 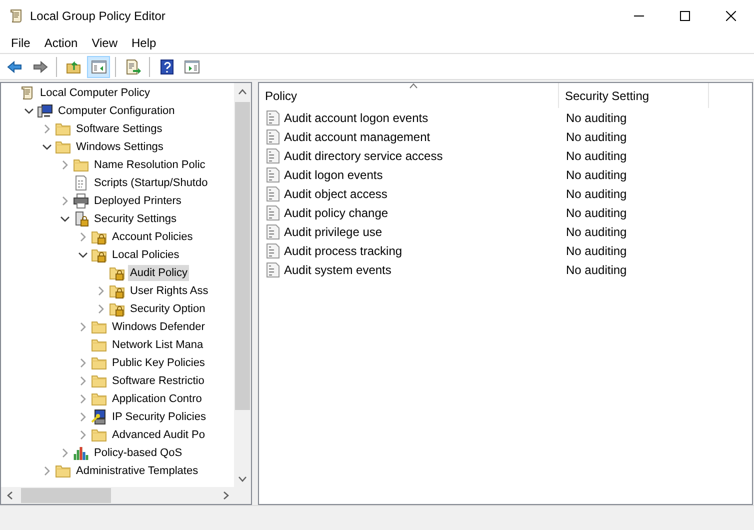 What do you see at coordinates (135, 219) in the screenshot?
I see `tree-item: Security Settings` at bounding box center [135, 219].